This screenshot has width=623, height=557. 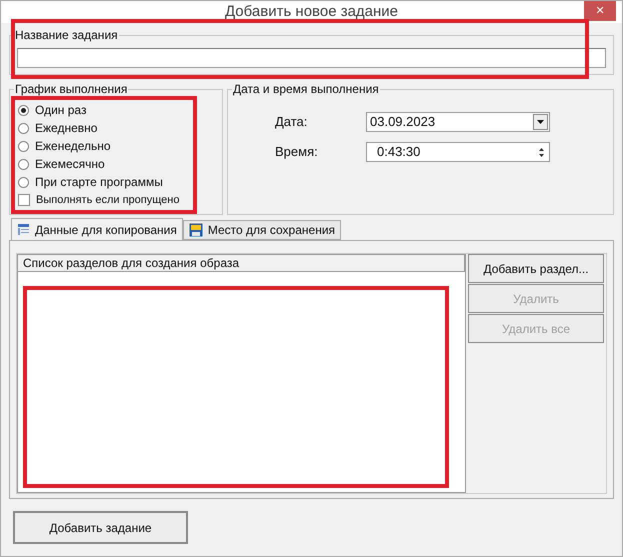 What do you see at coordinates (241, 263) in the screenshot?
I see `list-column-header: Список разделов для создания образа` at bounding box center [241, 263].